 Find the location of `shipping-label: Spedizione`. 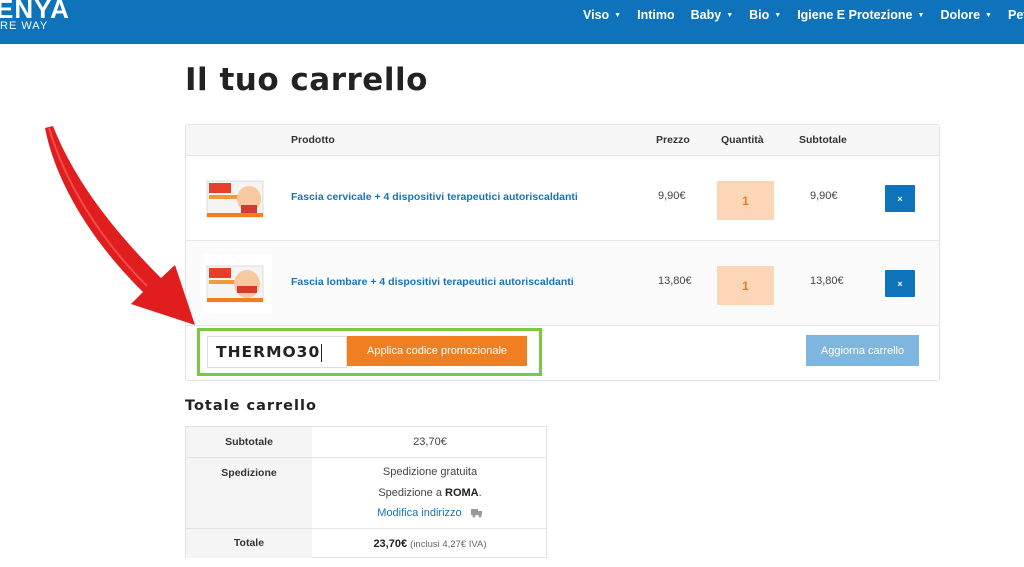

shipping-label: Spedizione is located at coordinates (249, 493).